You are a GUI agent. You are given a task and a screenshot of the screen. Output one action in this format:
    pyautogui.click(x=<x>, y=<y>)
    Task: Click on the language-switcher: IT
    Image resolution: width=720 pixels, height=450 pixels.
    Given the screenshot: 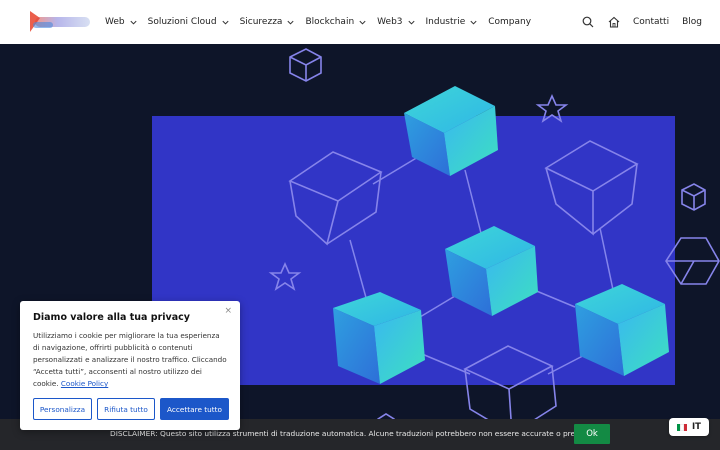 What is the action you would take?
    pyautogui.click(x=689, y=427)
    